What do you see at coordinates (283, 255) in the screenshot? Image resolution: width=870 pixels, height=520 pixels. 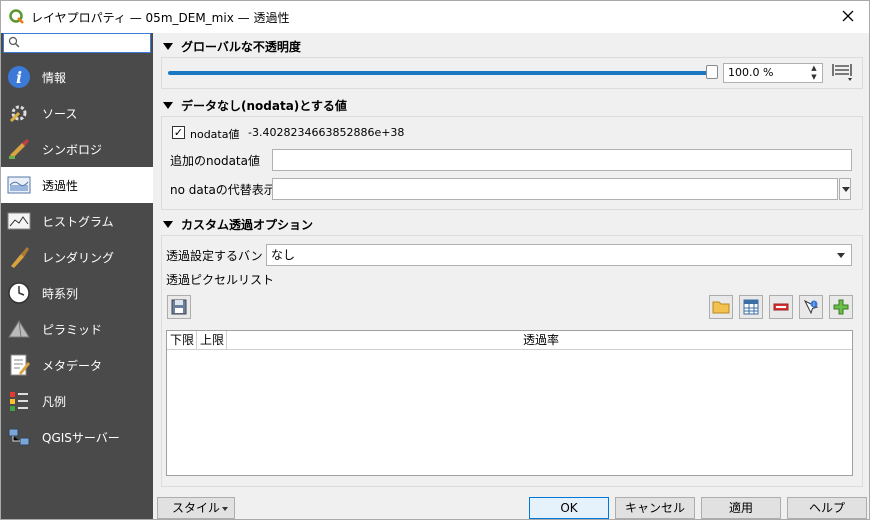 I see `band-select-value: なし` at bounding box center [283, 255].